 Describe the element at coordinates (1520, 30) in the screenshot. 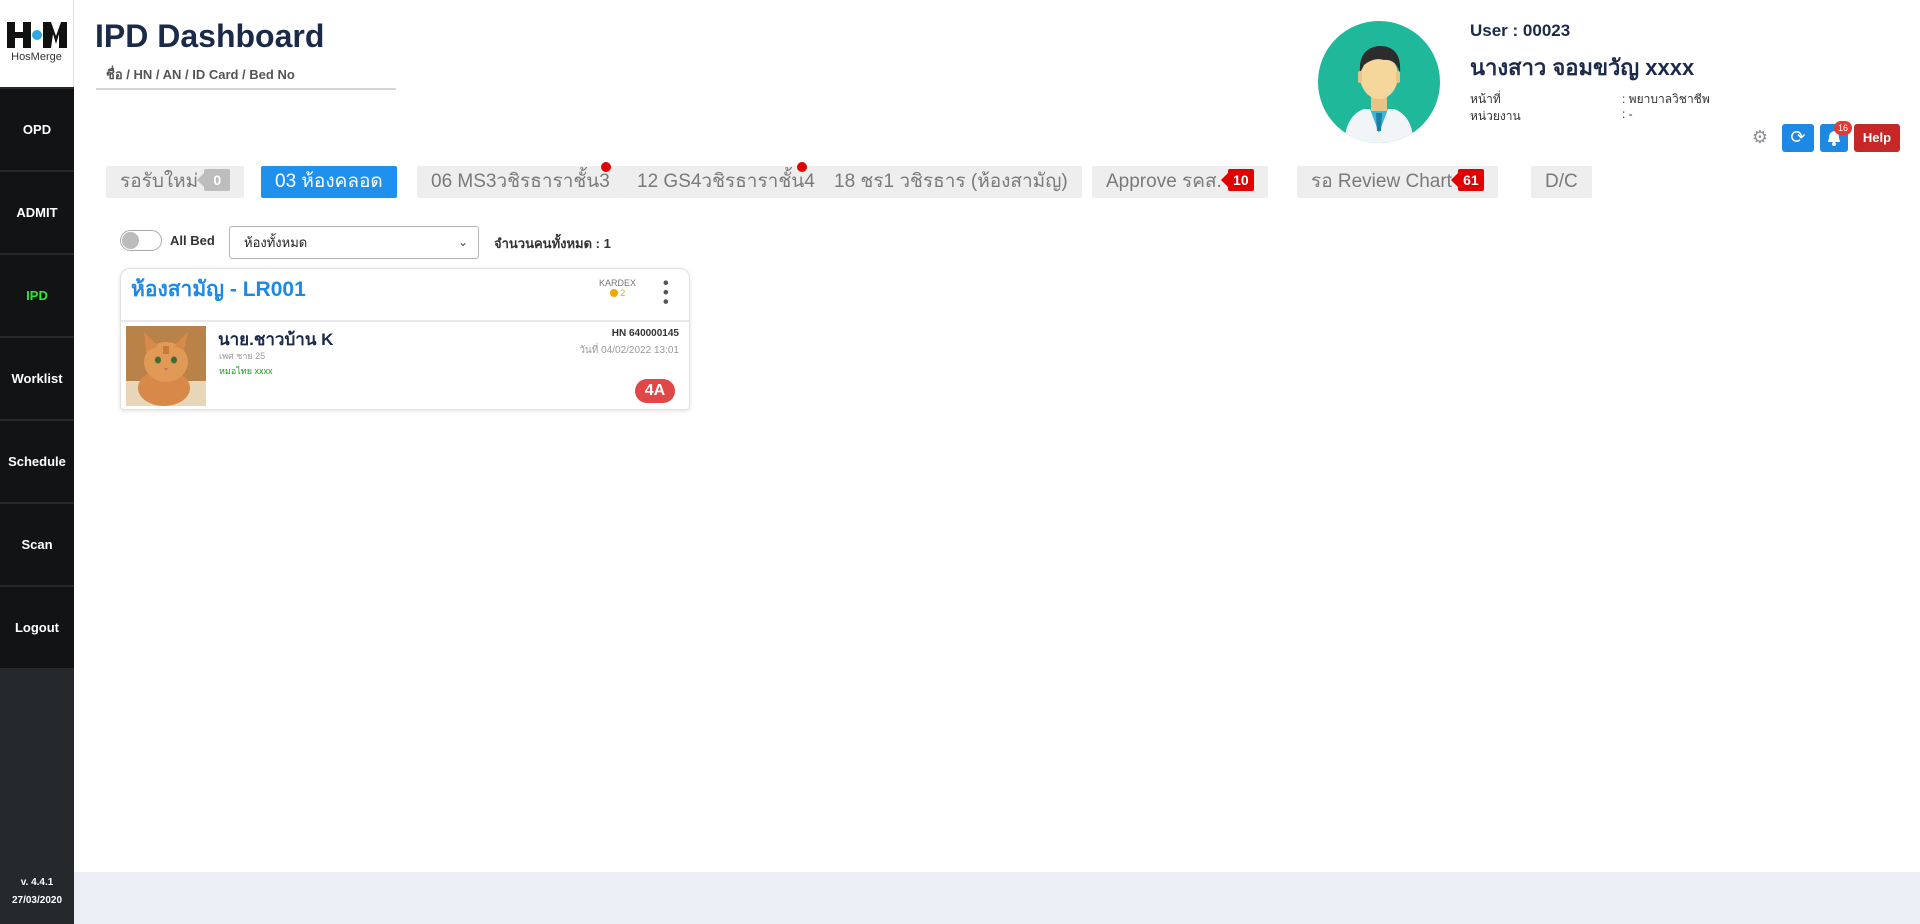

I see `user-id: User : 00023` at that location.